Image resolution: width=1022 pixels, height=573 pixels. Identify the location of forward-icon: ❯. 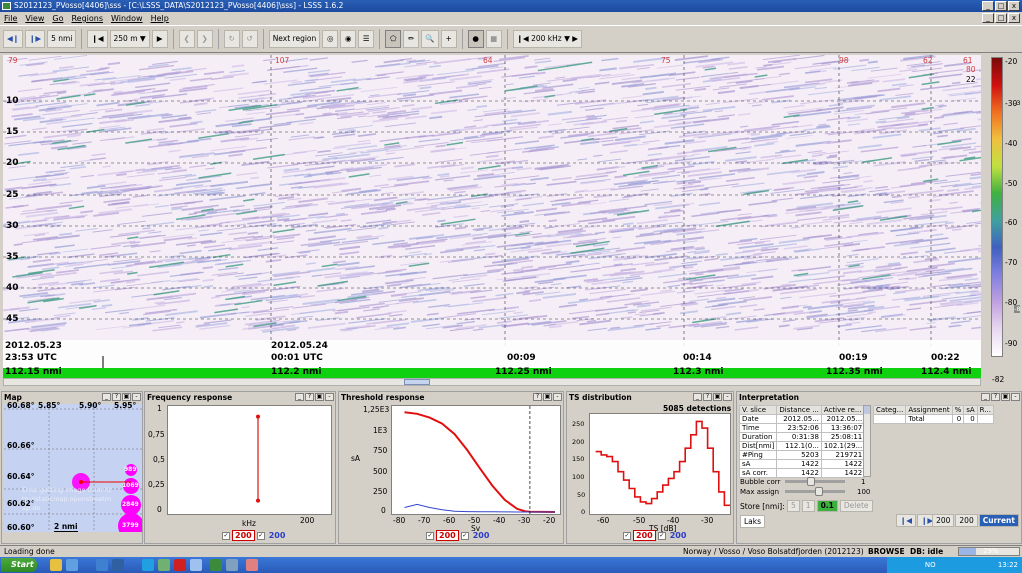
(204, 39).